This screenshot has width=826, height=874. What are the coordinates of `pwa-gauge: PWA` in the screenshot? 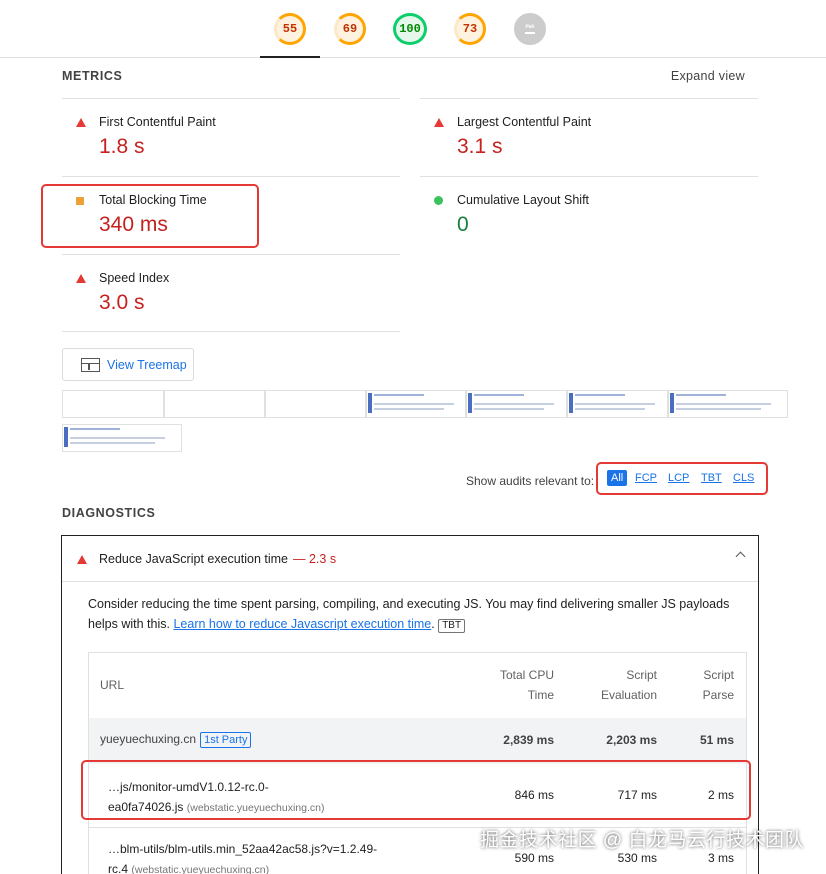 It's located at (530, 29).